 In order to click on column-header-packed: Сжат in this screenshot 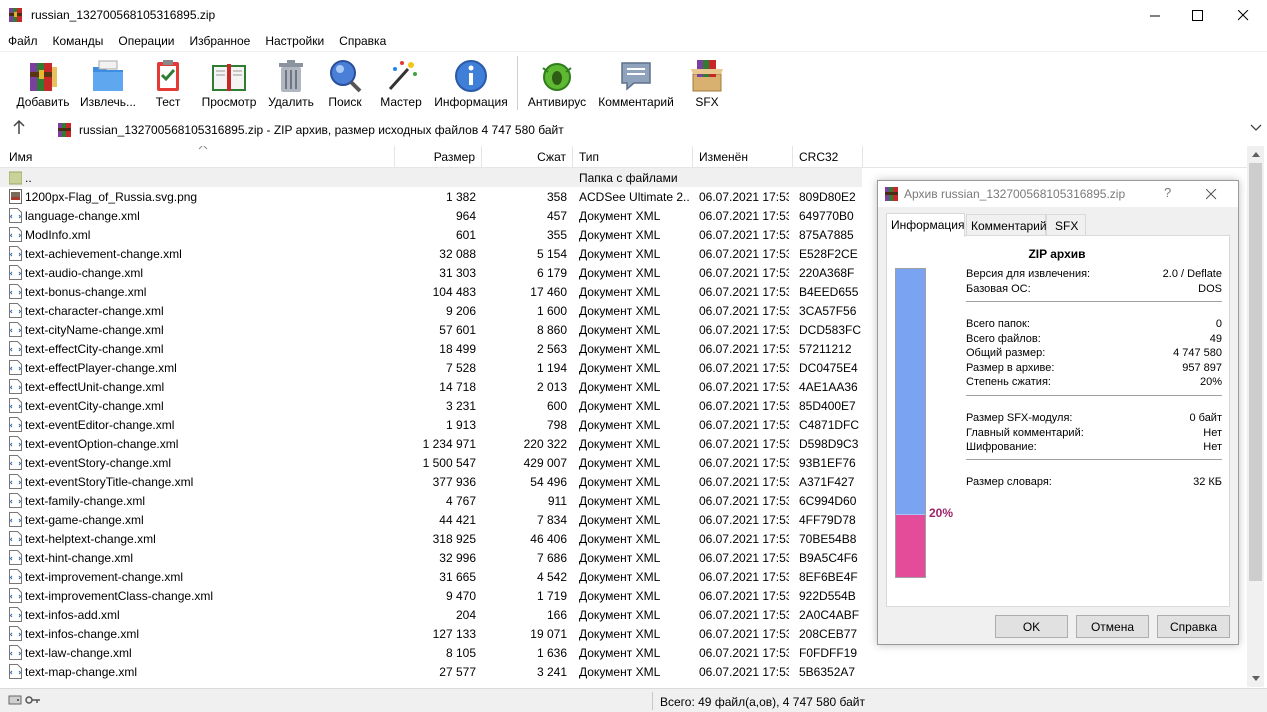, I will do `click(527, 157)`.